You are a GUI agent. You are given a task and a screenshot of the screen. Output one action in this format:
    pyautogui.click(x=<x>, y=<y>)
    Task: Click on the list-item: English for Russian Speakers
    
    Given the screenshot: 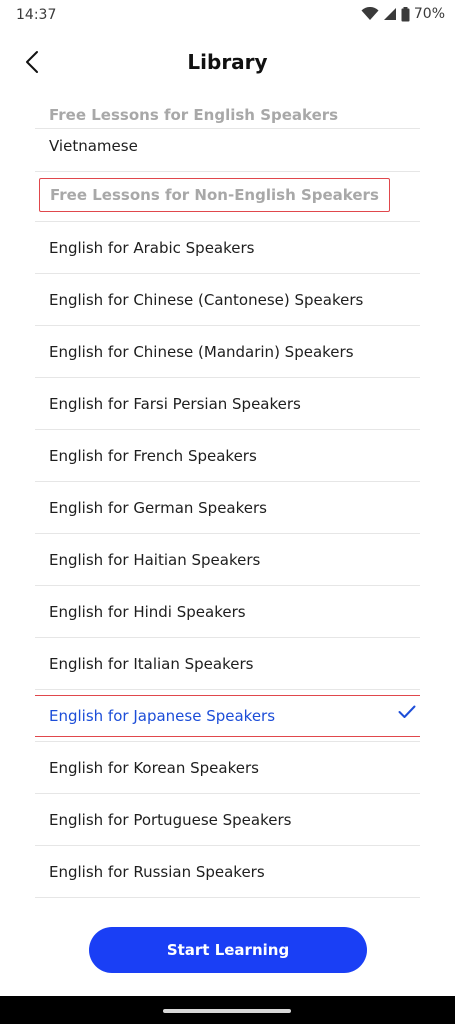 What is the action you would take?
    pyautogui.click(x=227, y=872)
    